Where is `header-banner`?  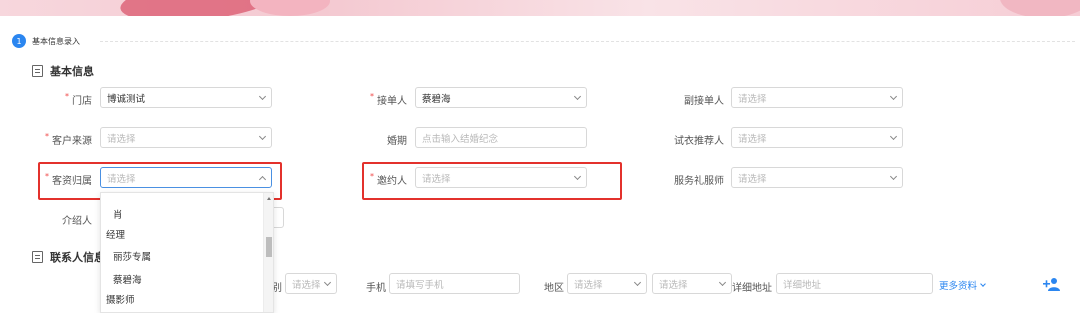
header-banner is located at coordinates (540, 8).